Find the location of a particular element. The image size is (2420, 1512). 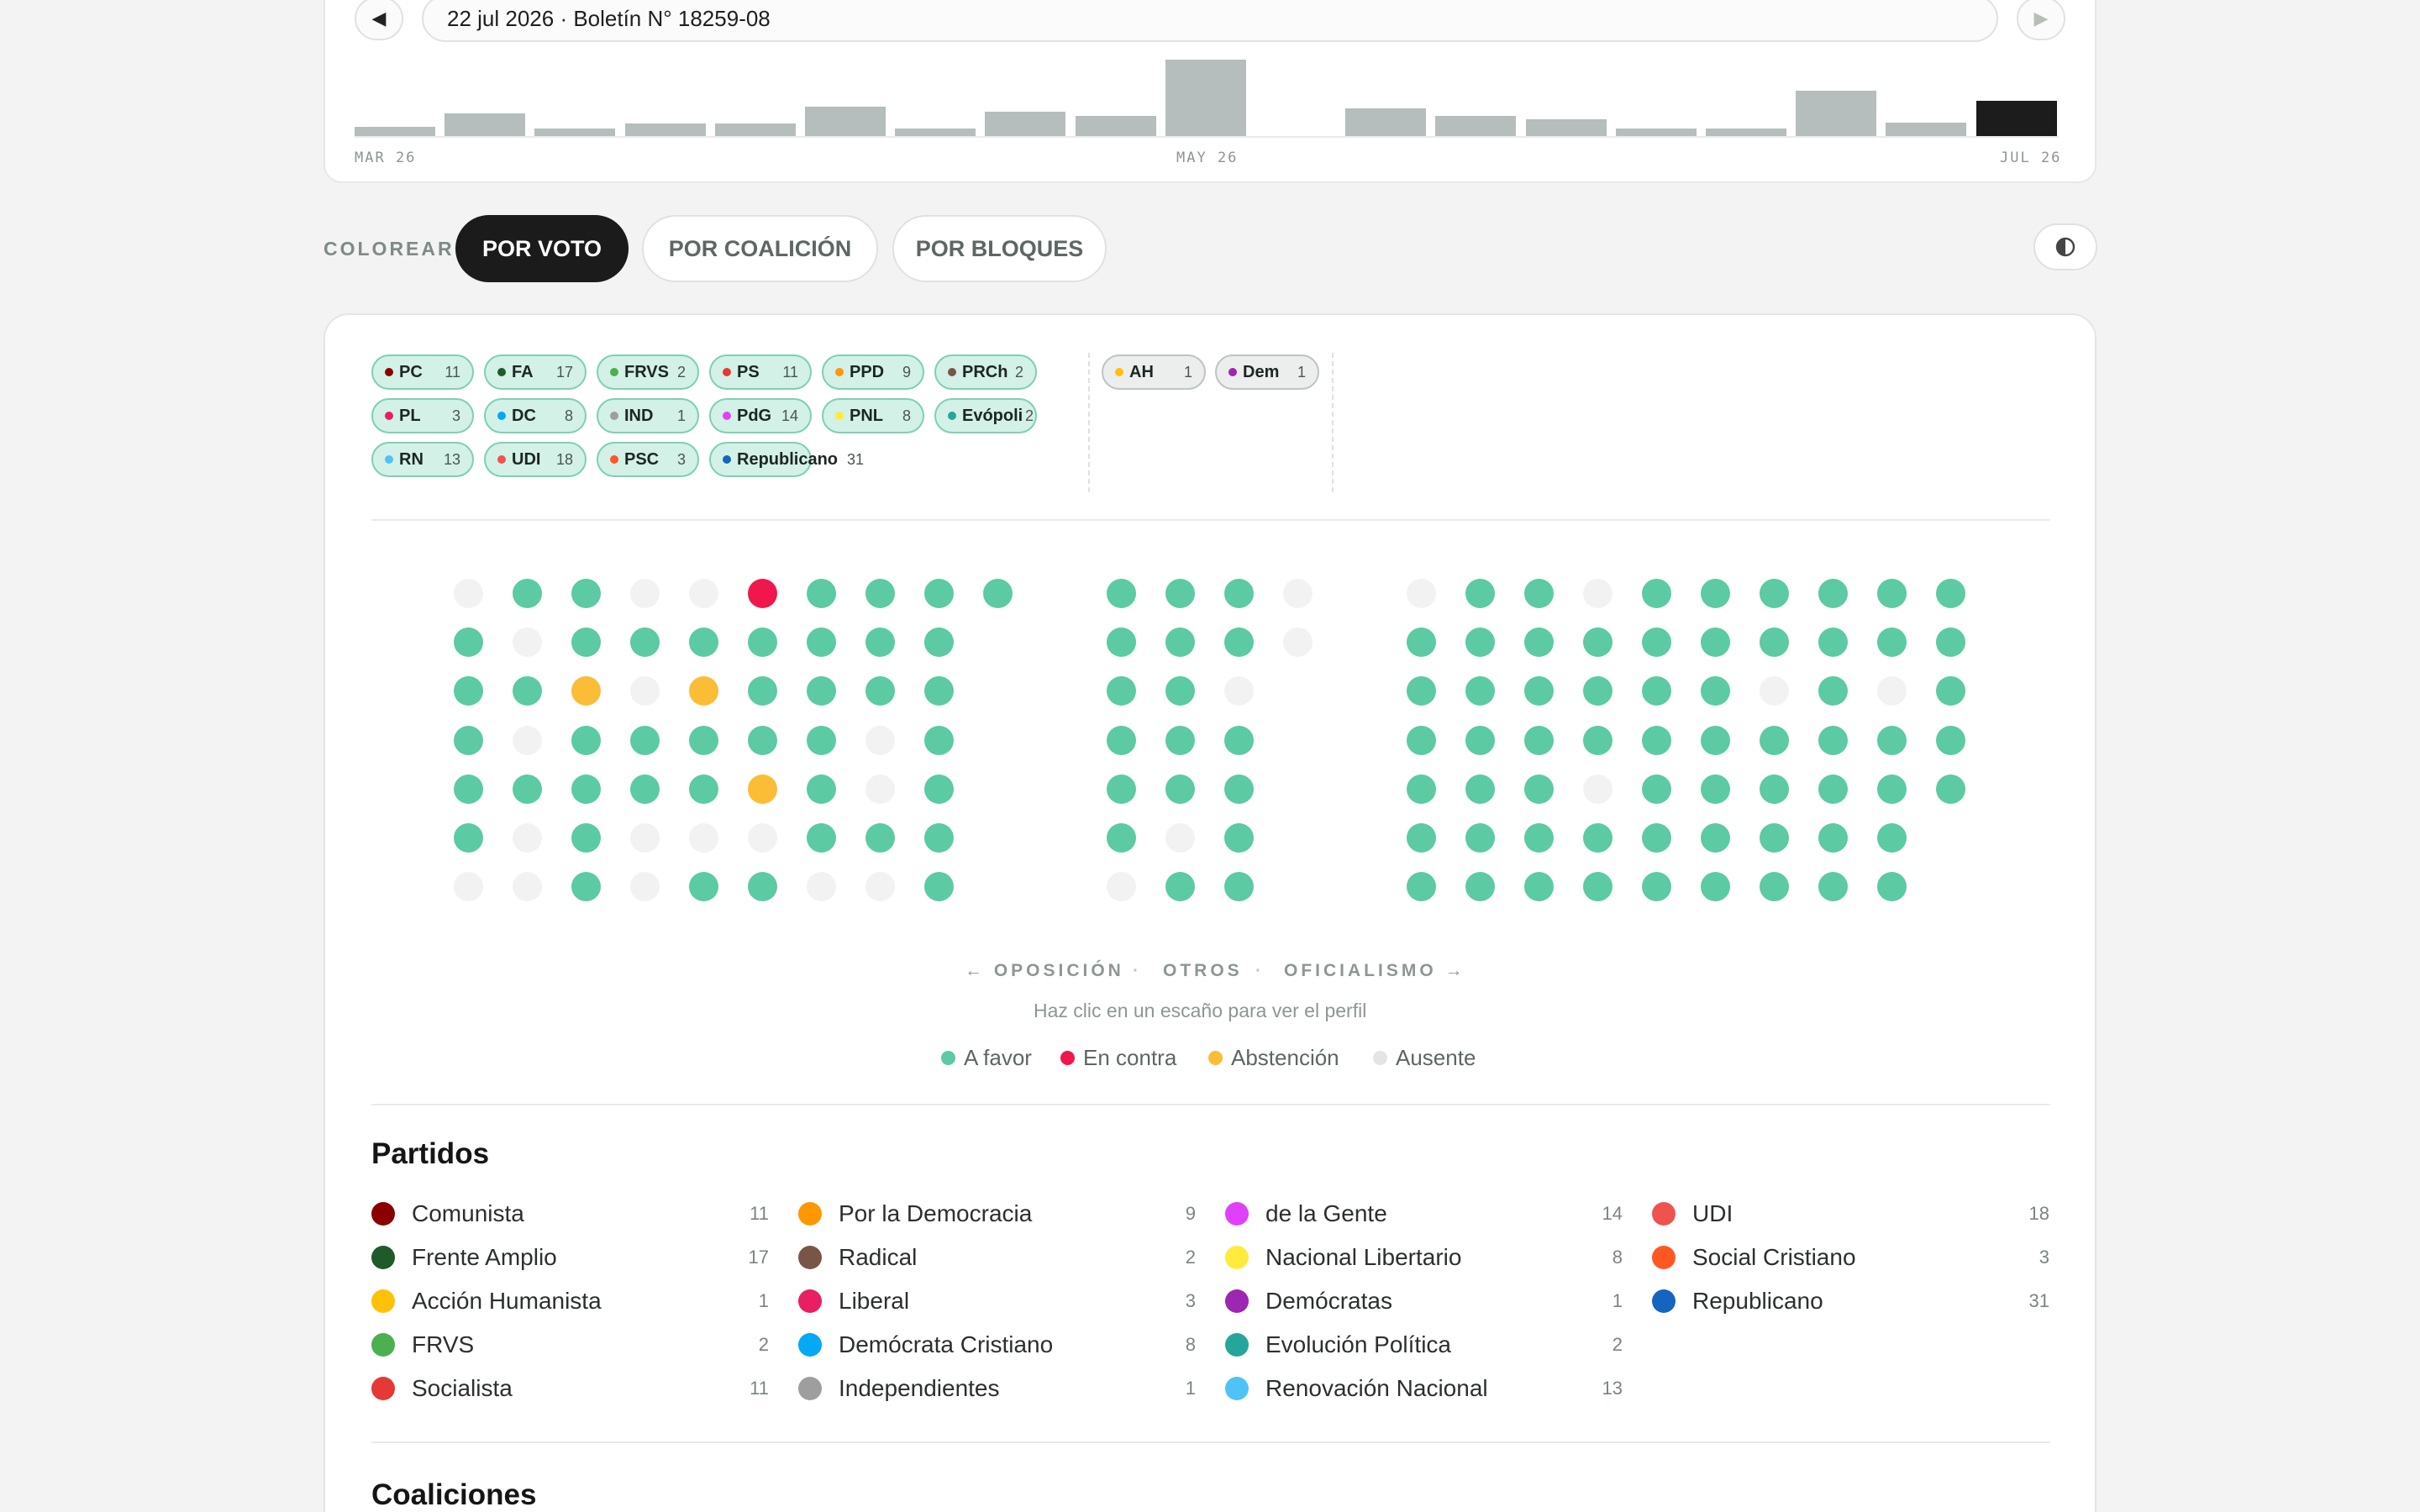

party-chip-pc: PC 11 is located at coordinates (422, 372).